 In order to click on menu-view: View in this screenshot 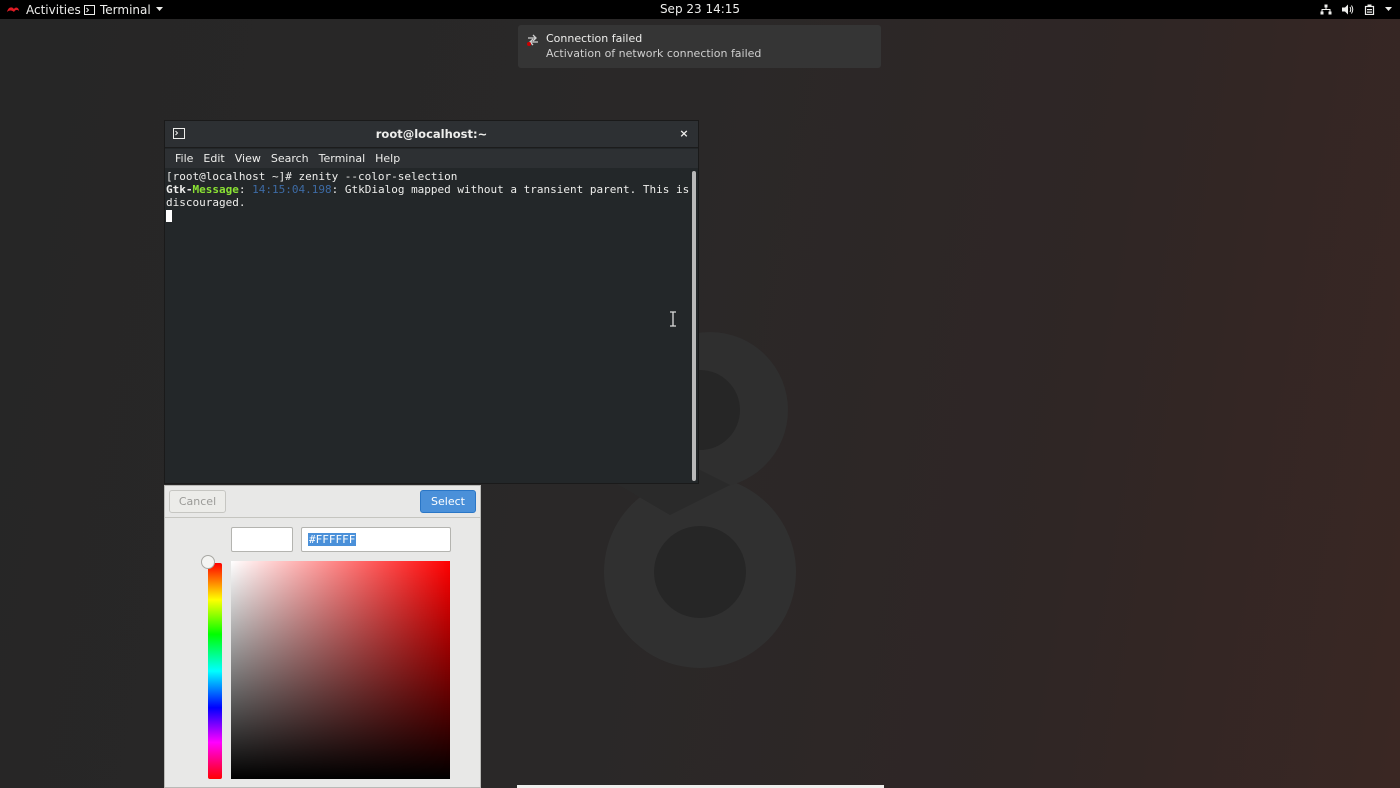, I will do `click(248, 158)`.